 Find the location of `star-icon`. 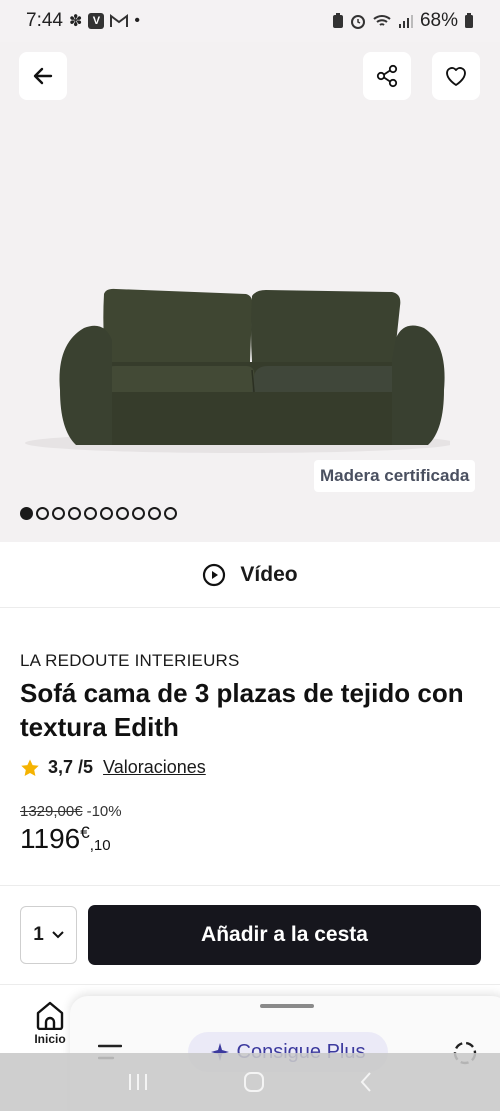

star-icon is located at coordinates (30, 767).